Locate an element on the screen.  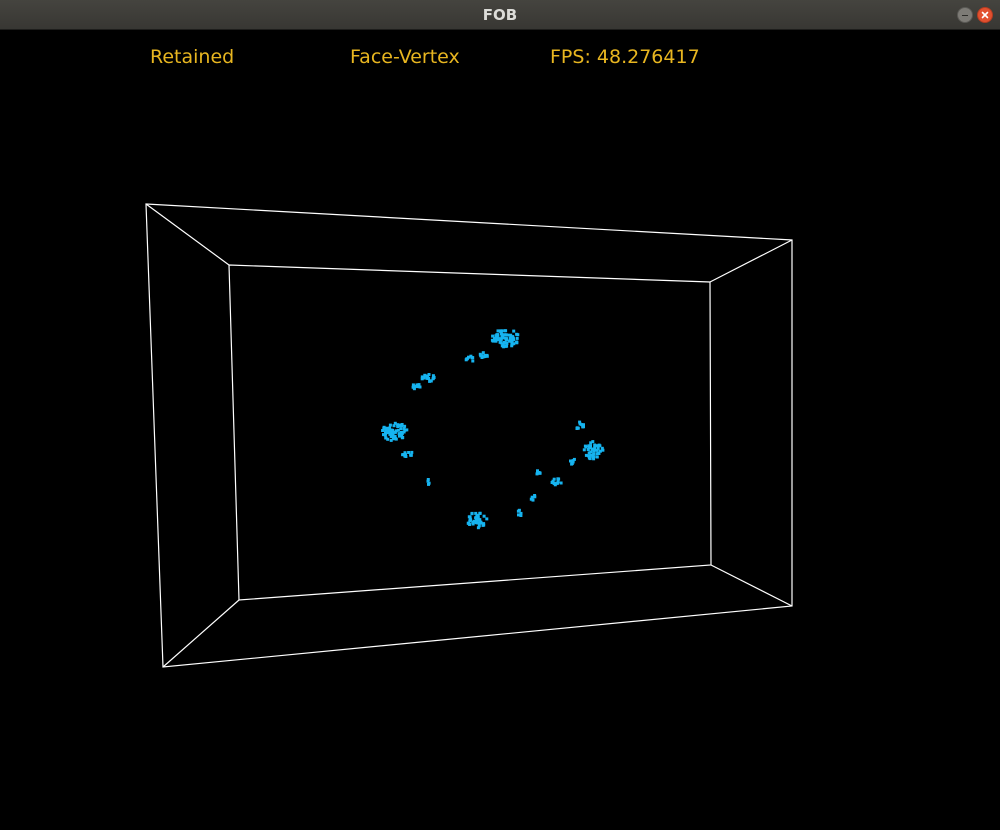
window-title: FOB is located at coordinates (500, 15).